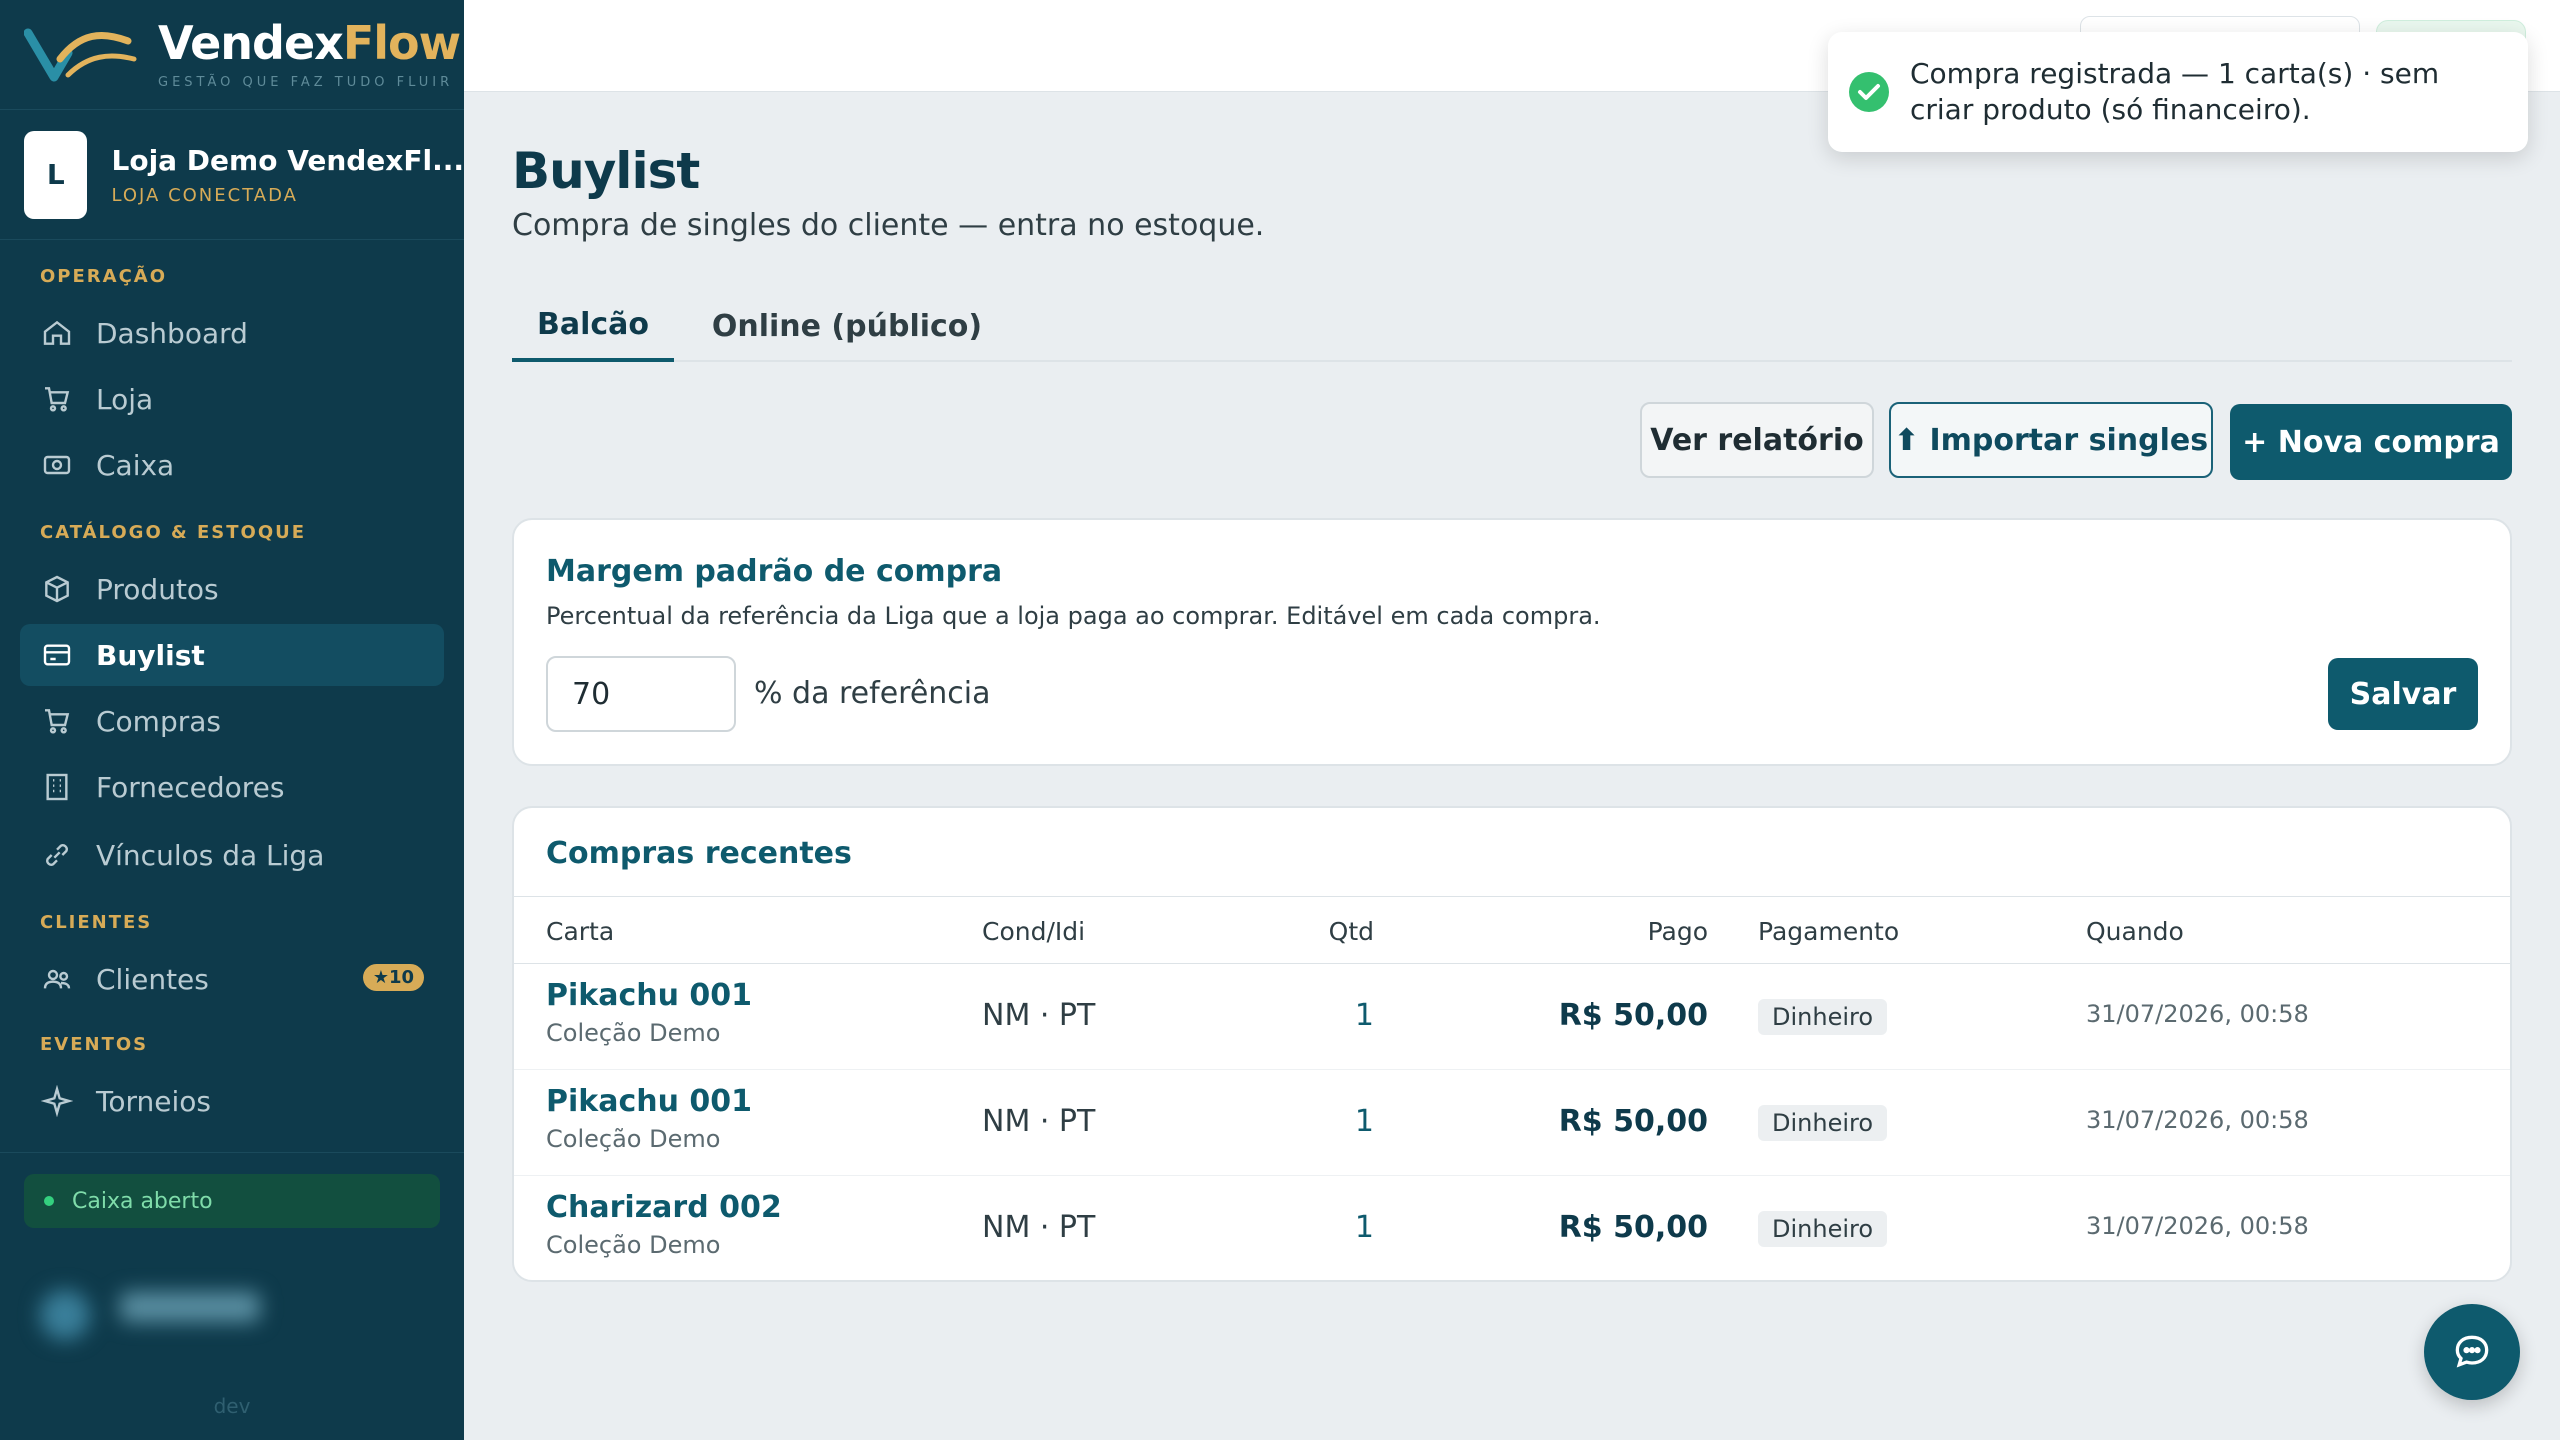  What do you see at coordinates (57, 1101) in the screenshot?
I see `sparkle-icon` at bounding box center [57, 1101].